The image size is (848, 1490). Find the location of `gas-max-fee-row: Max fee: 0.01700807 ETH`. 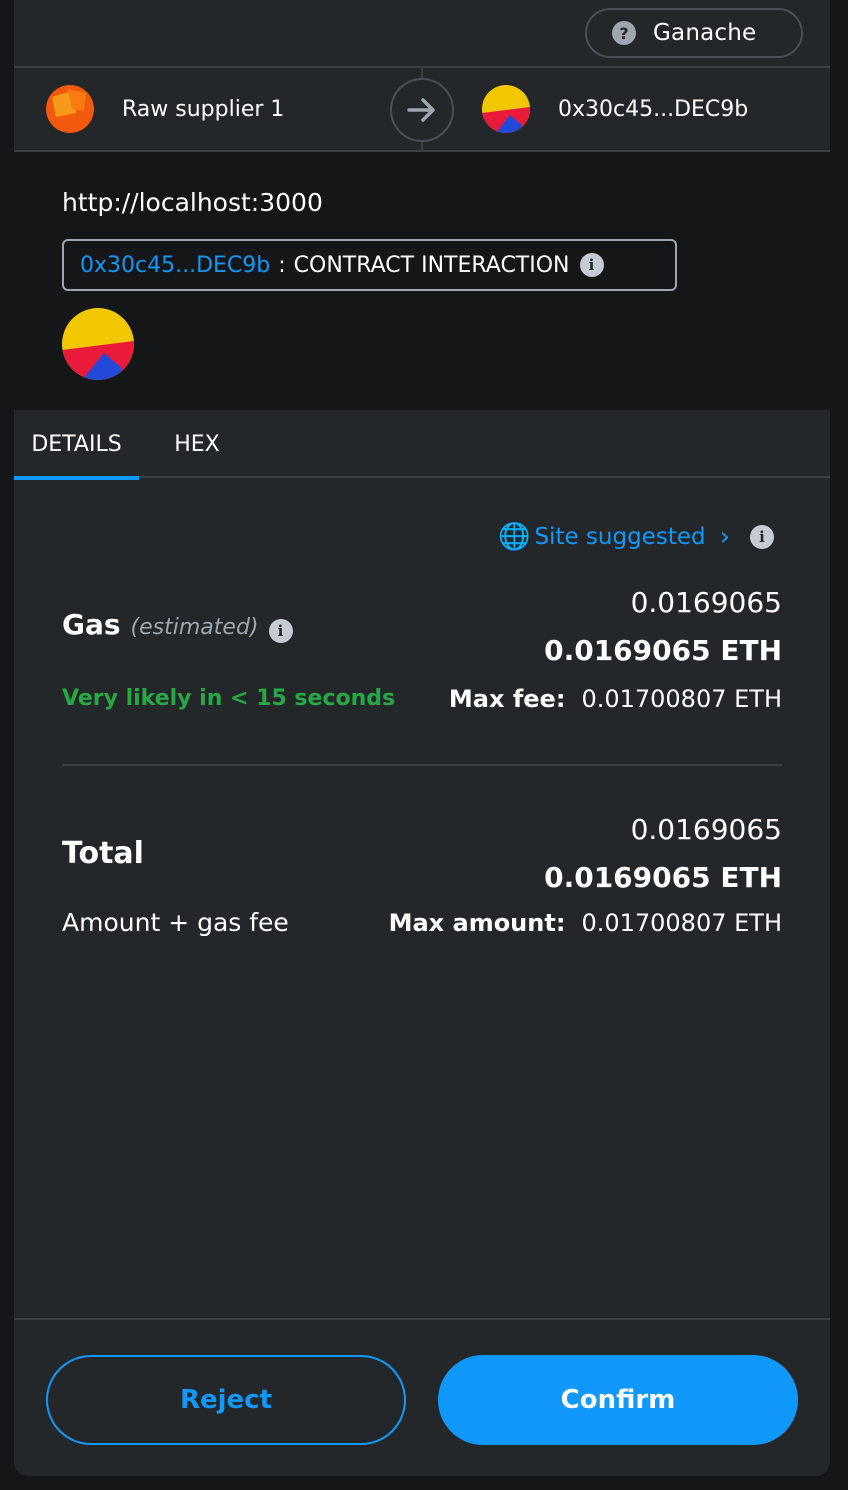

gas-max-fee-row: Max fee: 0.01700807 ETH is located at coordinates (615, 699).